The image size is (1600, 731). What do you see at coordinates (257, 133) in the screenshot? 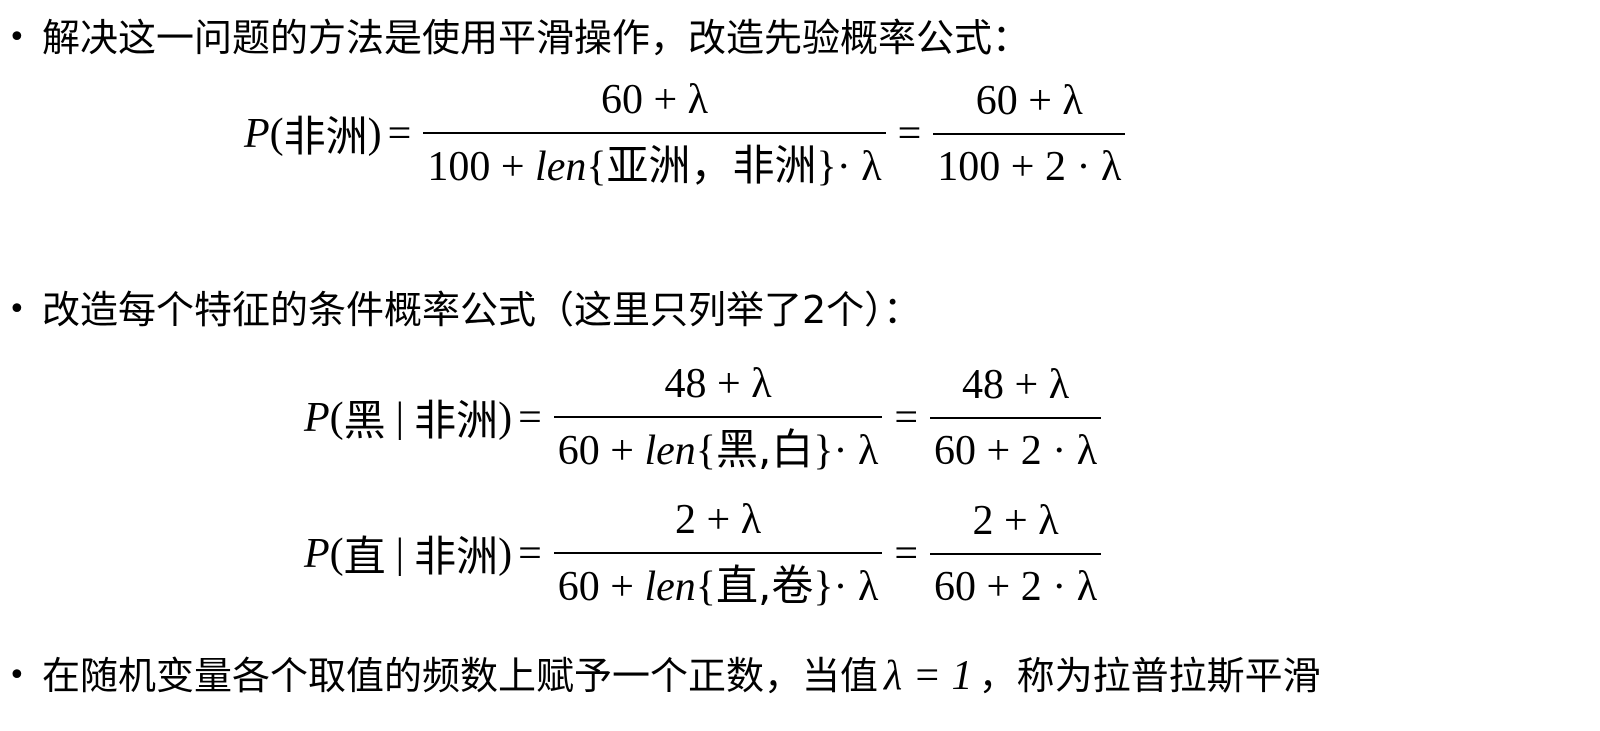
I see `prob-symbol: P` at bounding box center [257, 133].